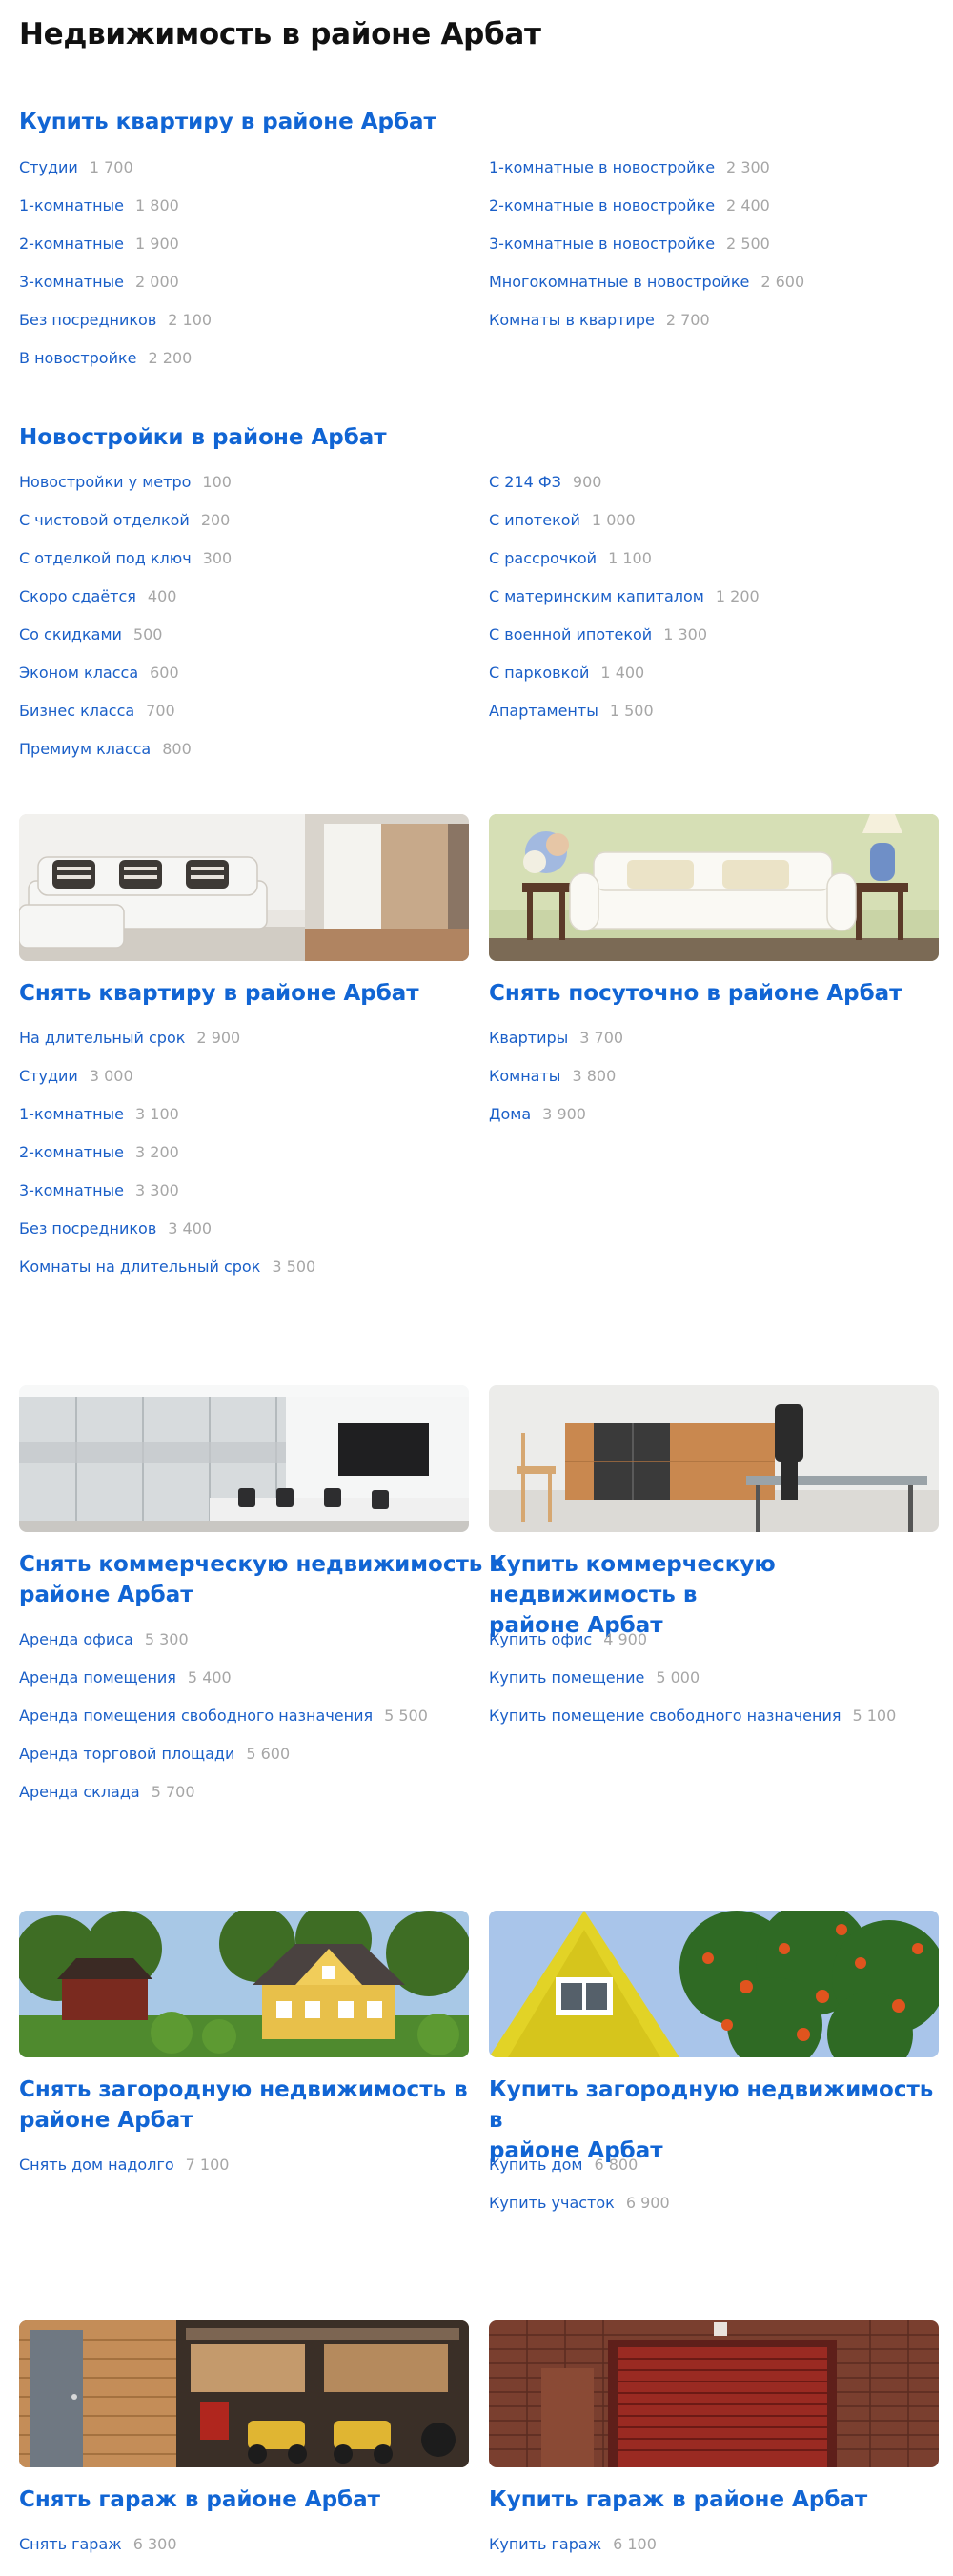 Image resolution: width=953 pixels, height=2576 pixels. I want to click on country-house-photo, so click(244, 1984).